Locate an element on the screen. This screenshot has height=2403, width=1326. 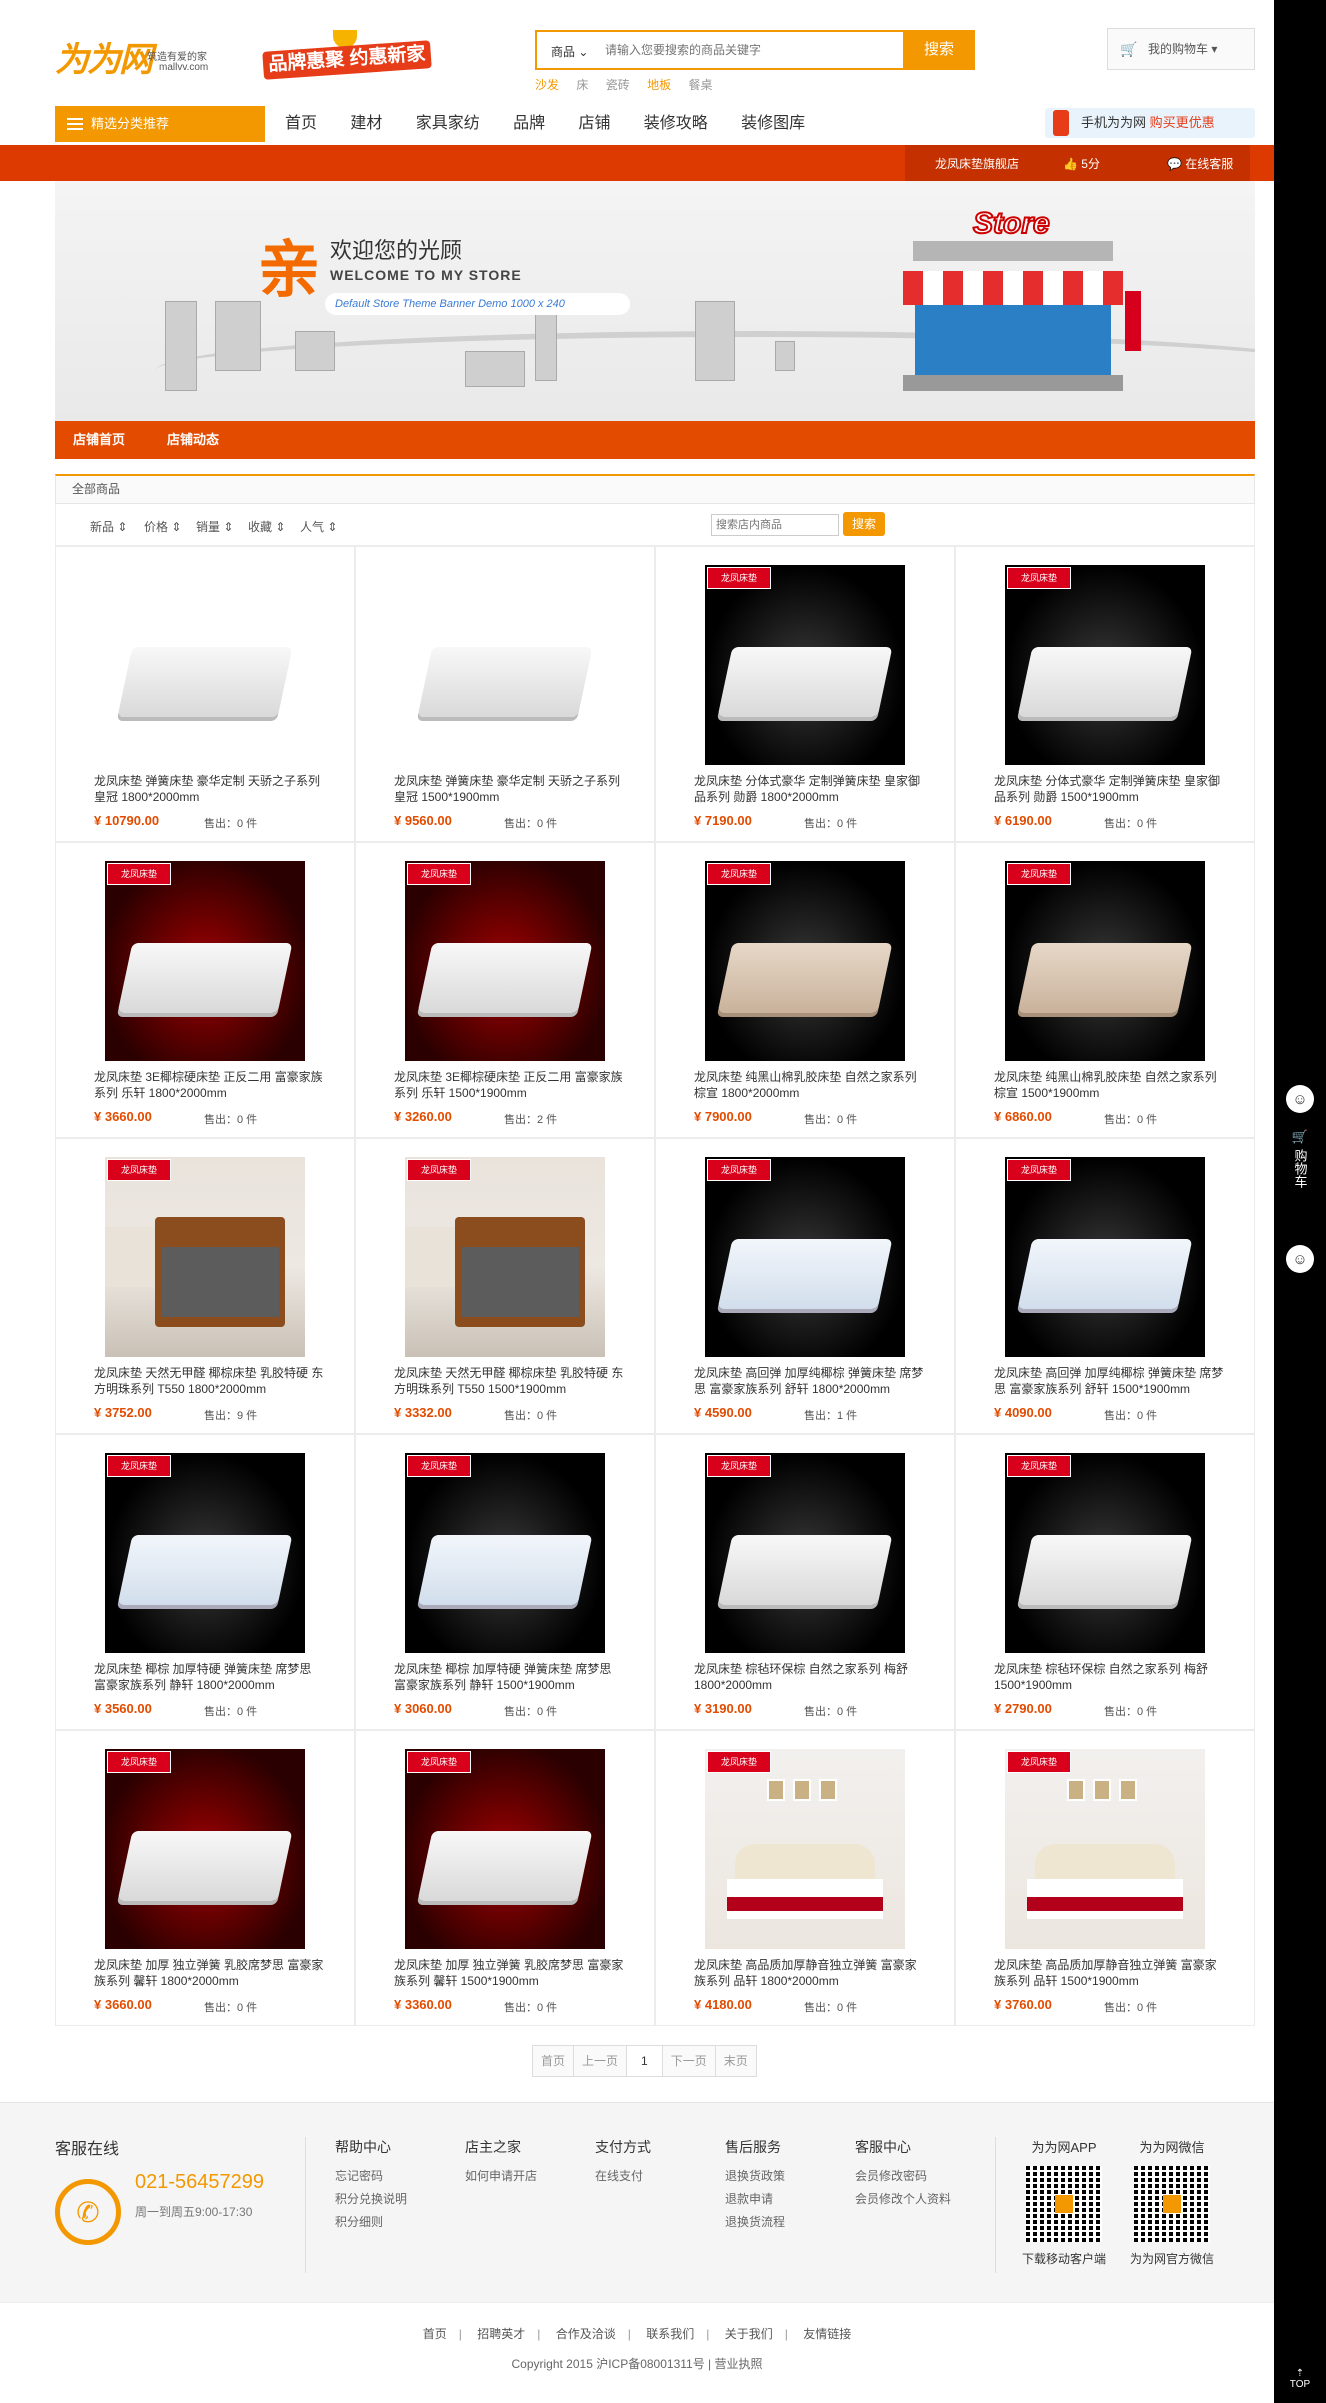
category-menu-button: 精选分类推荐 is located at coordinates (160, 124).